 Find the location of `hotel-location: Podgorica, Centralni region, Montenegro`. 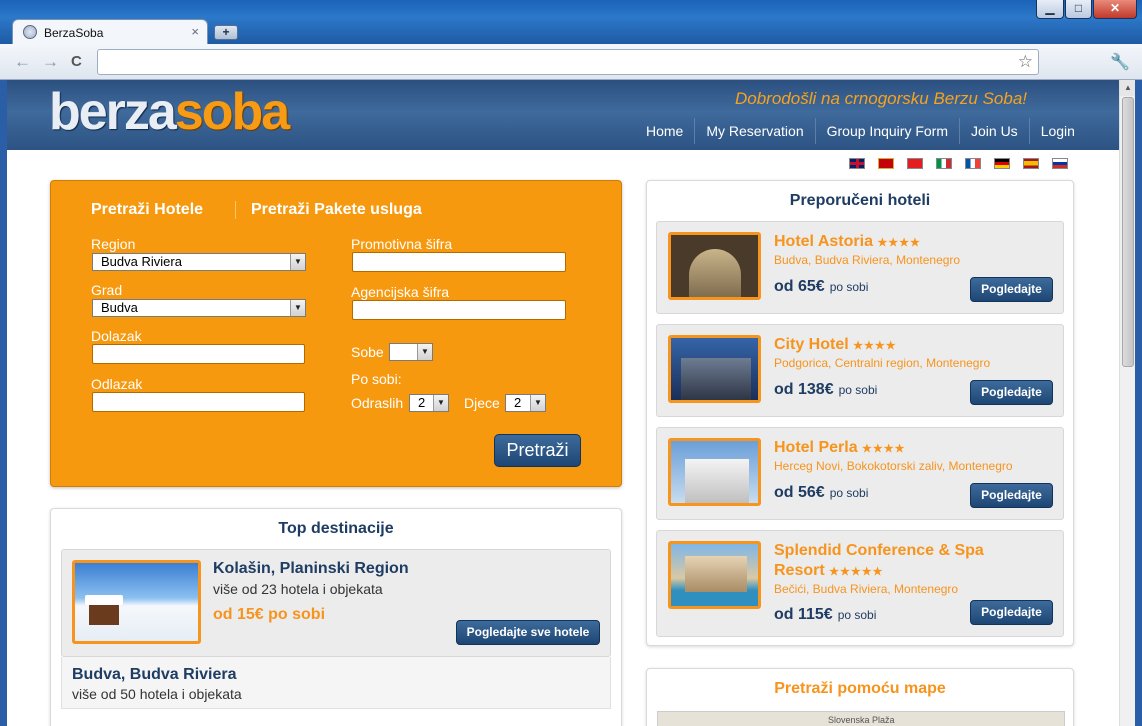

hotel-location: Podgorica, Centralni region, Montenegro is located at coordinates (882, 363).